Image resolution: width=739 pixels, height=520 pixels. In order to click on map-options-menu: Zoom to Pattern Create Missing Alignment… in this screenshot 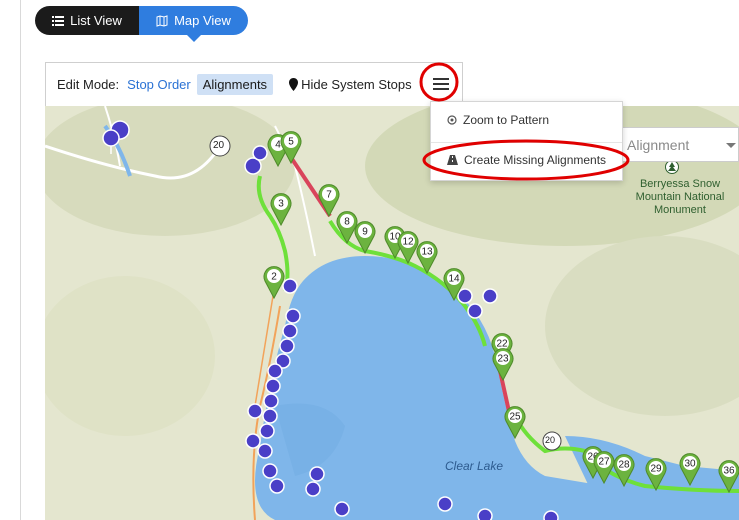, I will do `click(526, 141)`.